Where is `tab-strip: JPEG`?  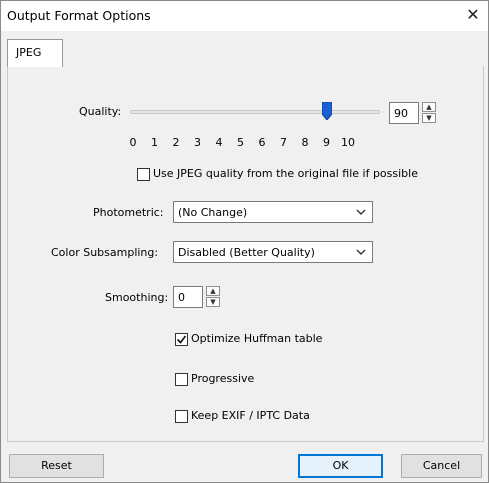
tab-strip: JPEG is located at coordinates (244, 52).